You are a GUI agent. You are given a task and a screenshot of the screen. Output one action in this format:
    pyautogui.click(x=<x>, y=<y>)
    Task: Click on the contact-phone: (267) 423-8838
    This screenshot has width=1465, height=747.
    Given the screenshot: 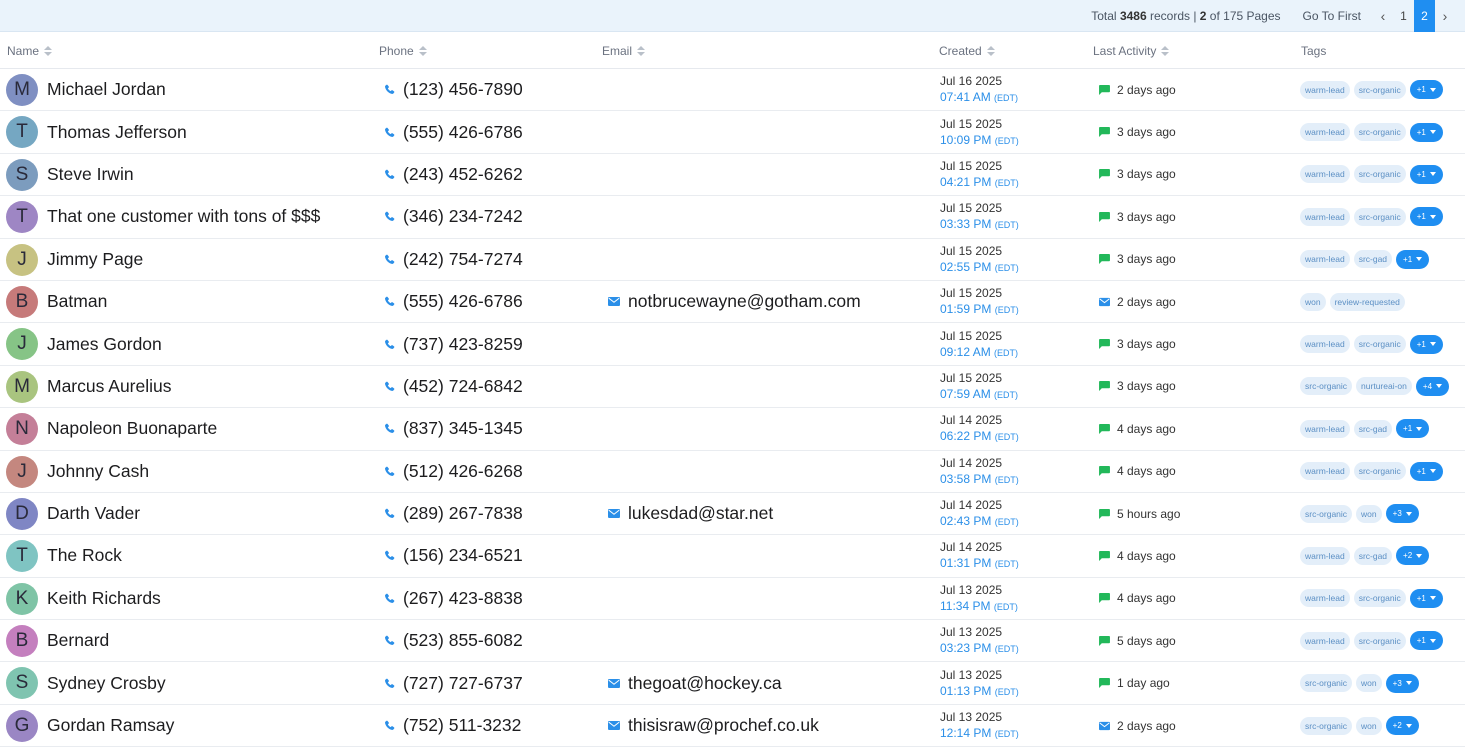 What is the action you would take?
    pyautogui.click(x=453, y=598)
    